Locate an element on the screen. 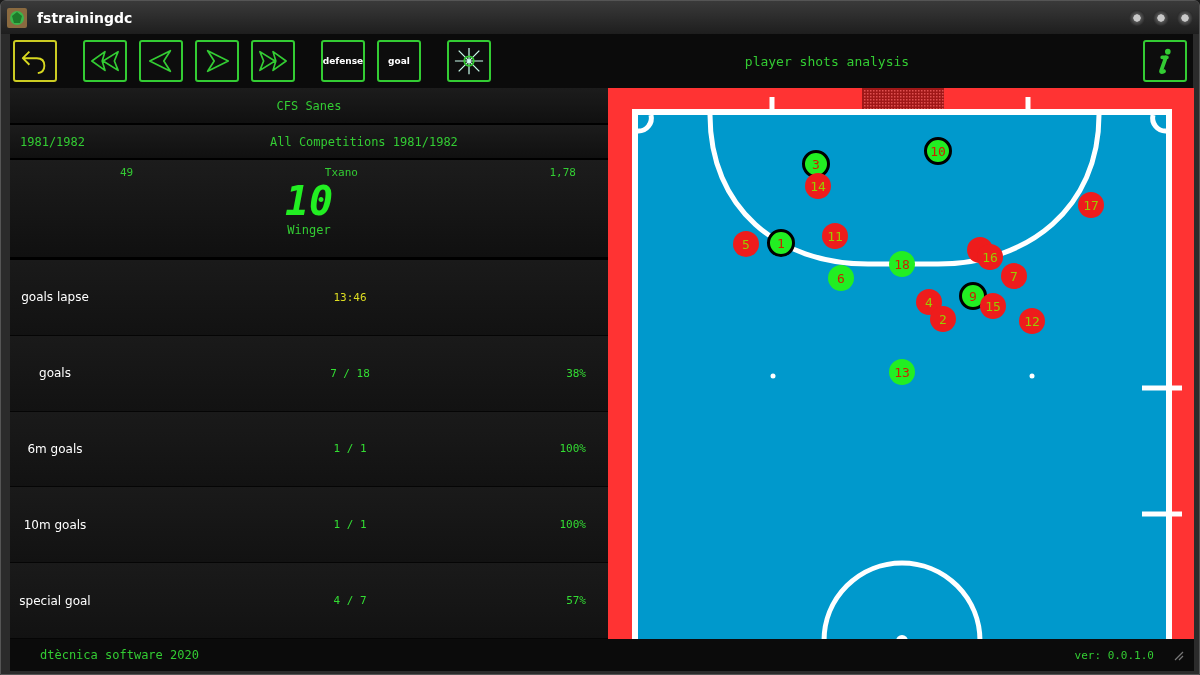  screen-title: player shots analysis is located at coordinates (827, 61).